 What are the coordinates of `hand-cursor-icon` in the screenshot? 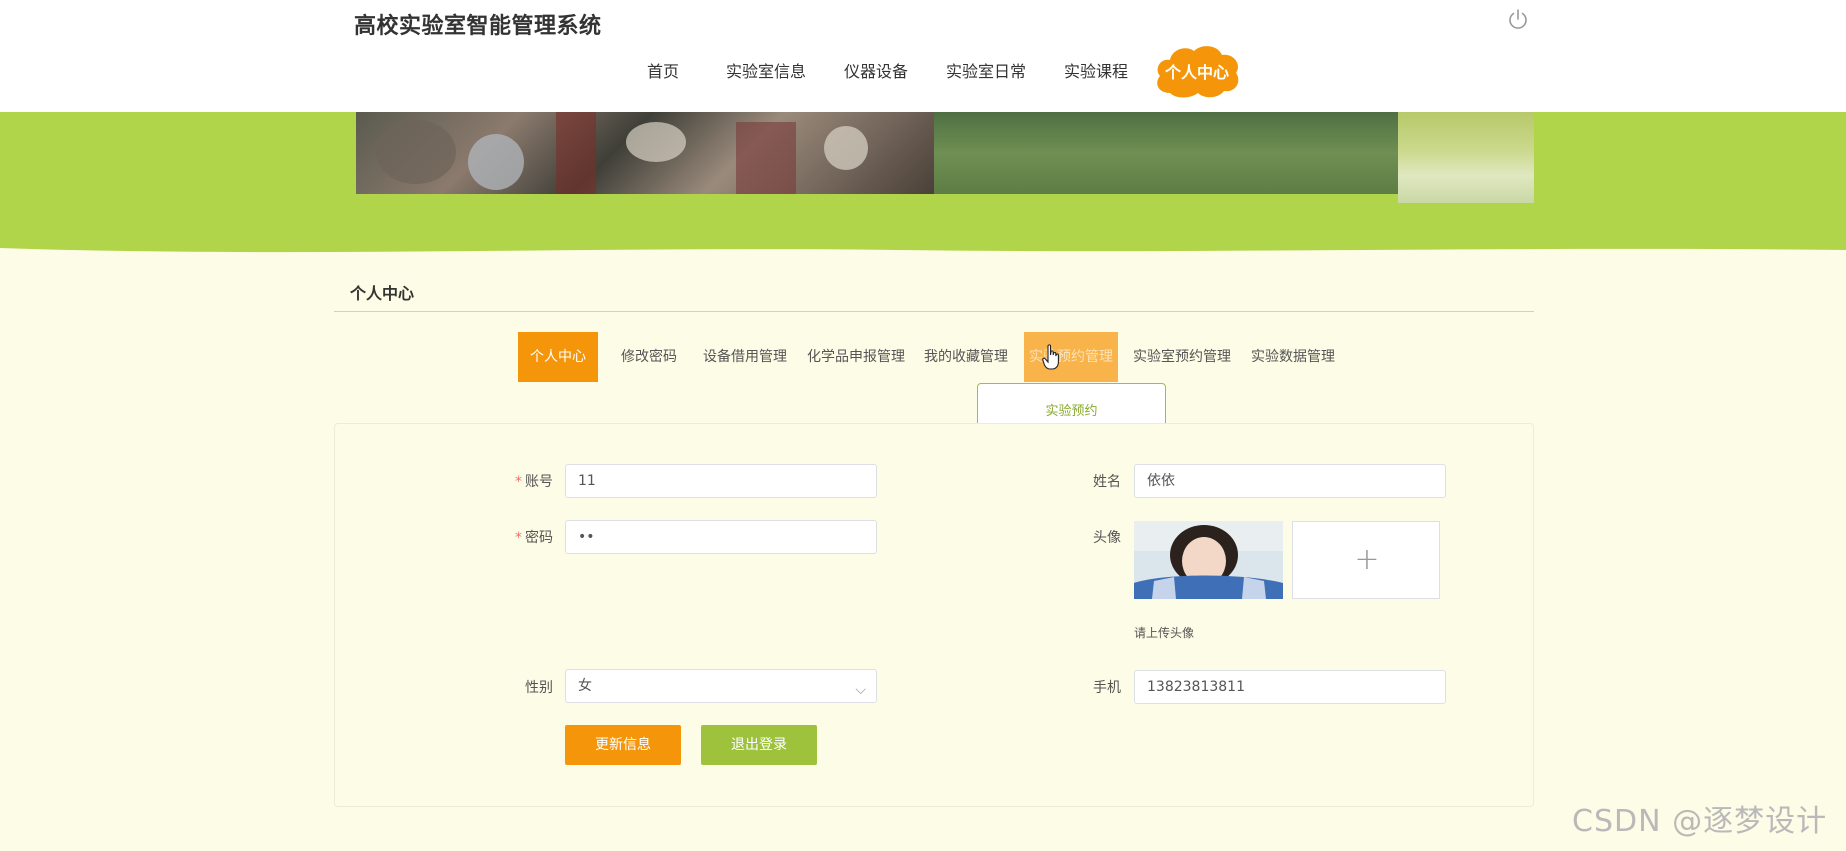 It's located at (1050, 357).